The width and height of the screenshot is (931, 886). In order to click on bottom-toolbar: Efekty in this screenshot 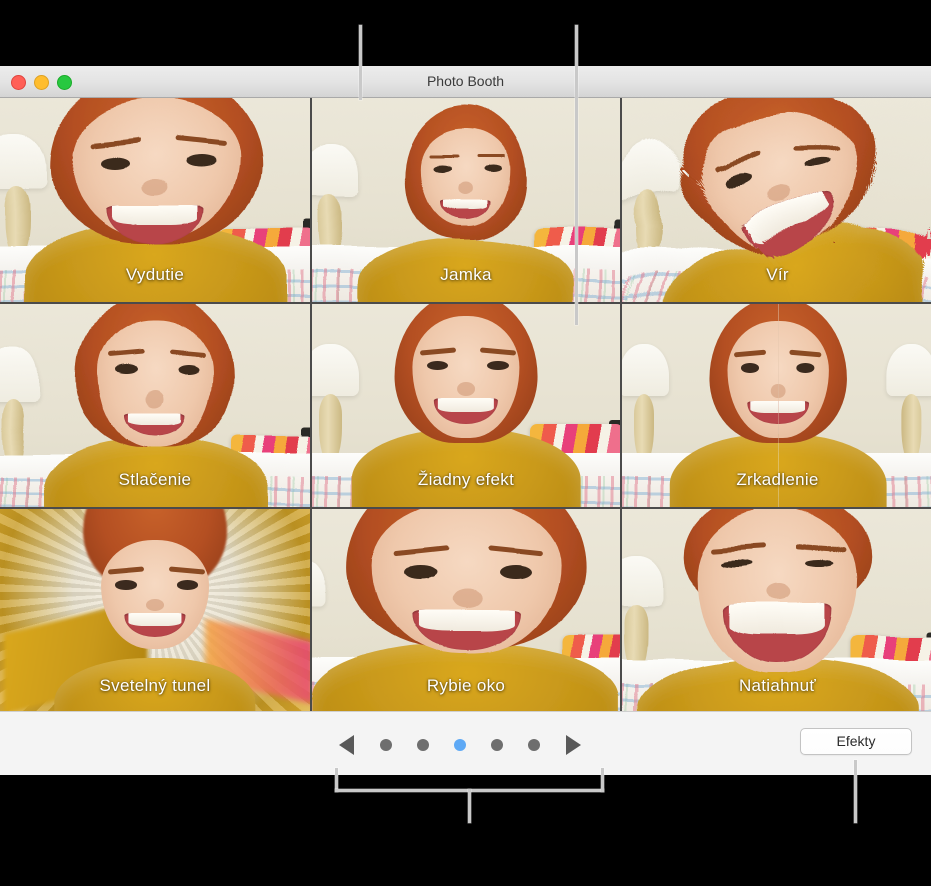, I will do `click(465, 743)`.